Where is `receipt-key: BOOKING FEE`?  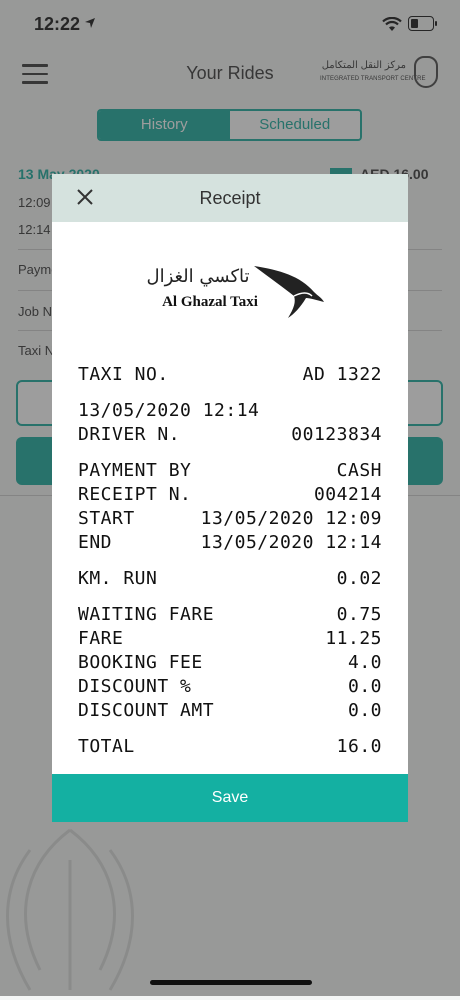 receipt-key: BOOKING FEE is located at coordinates (140, 662).